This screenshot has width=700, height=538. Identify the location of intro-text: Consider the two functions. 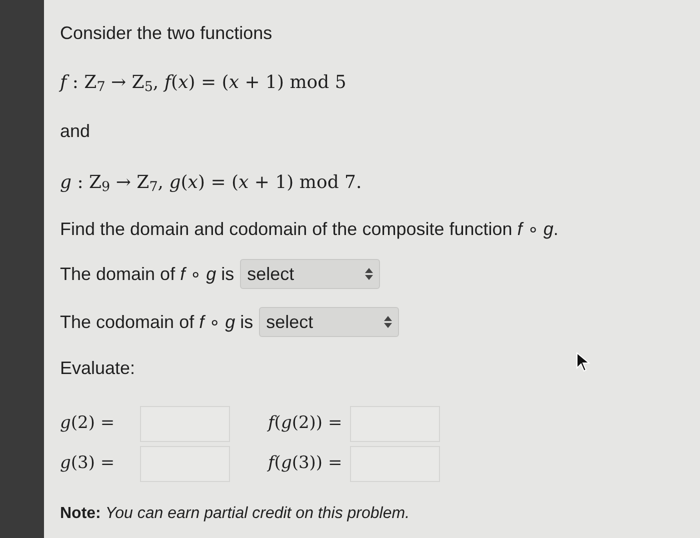
(167, 33).